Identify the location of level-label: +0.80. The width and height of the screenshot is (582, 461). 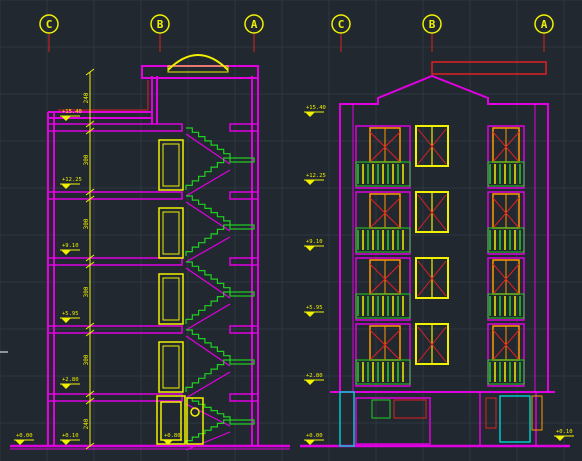
(172, 436).